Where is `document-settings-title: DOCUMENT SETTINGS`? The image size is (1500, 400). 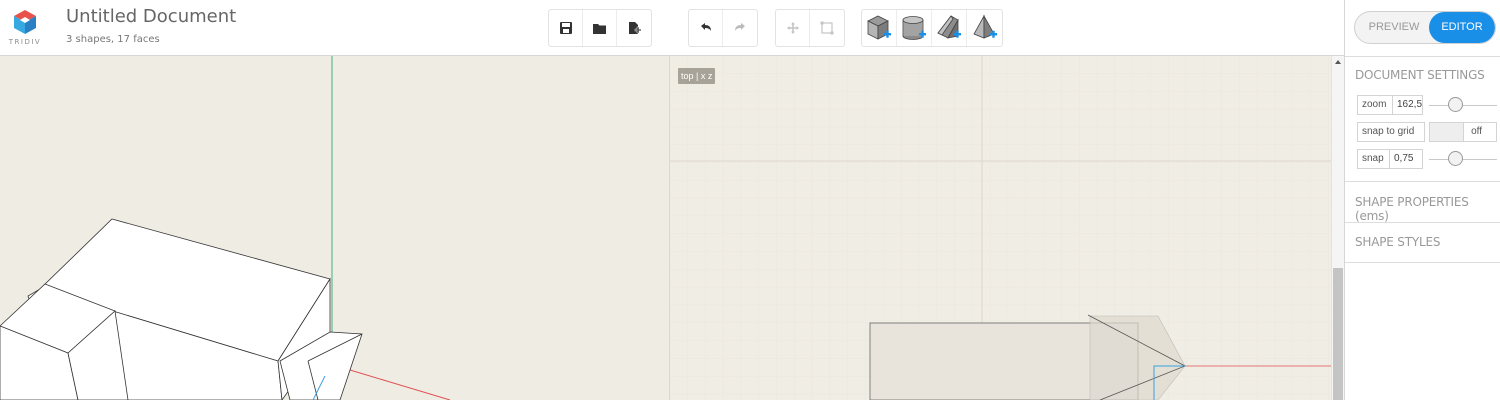 document-settings-title: DOCUMENT SETTINGS is located at coordinates (1420, 75).